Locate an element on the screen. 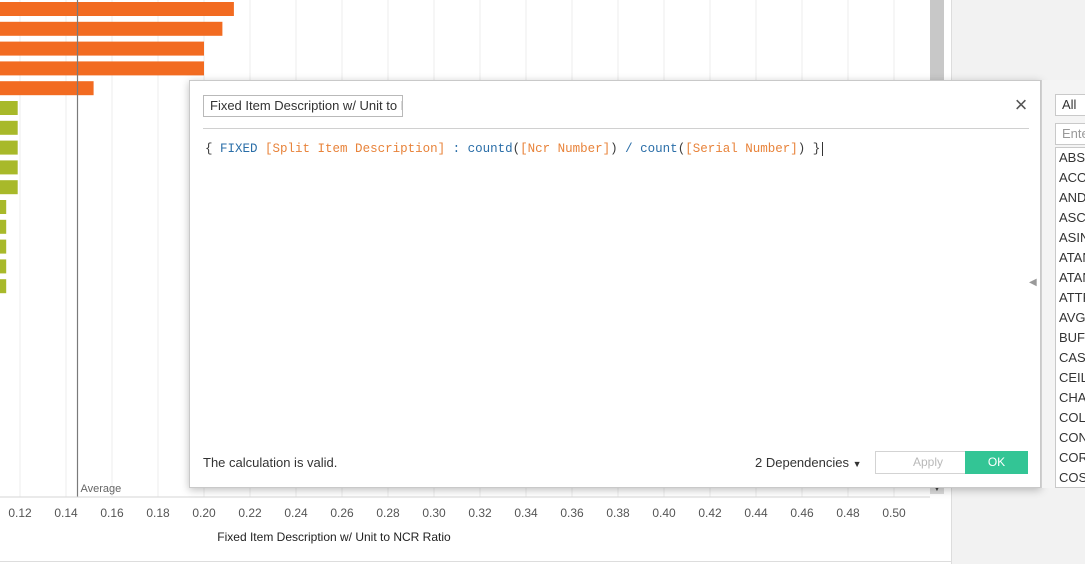 This screenshot has height=564, width=1085. x-tick-label: 0.44 is located at coordinates (756, 513).